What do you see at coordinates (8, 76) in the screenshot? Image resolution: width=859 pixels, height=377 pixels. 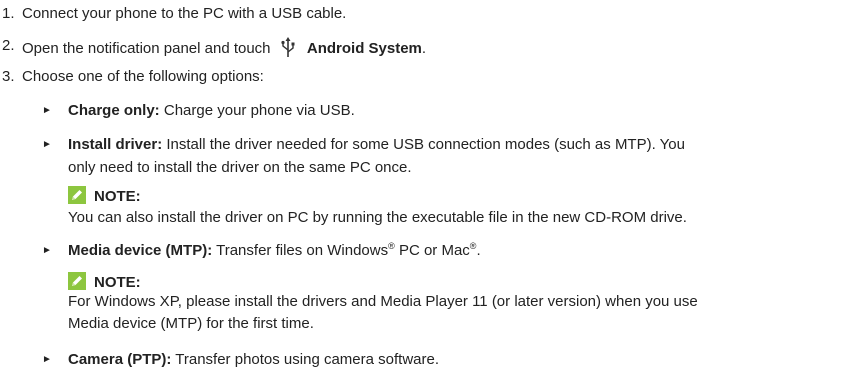 I see `step-number: 3.` at bounding box center [8, 76].